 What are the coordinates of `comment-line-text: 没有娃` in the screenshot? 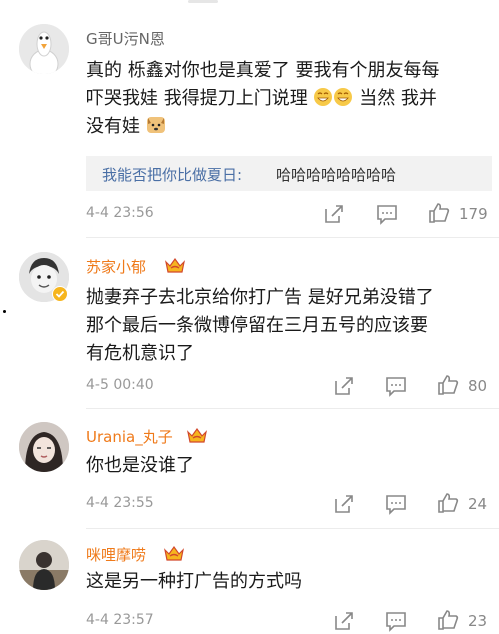 It's located at (113, 126).